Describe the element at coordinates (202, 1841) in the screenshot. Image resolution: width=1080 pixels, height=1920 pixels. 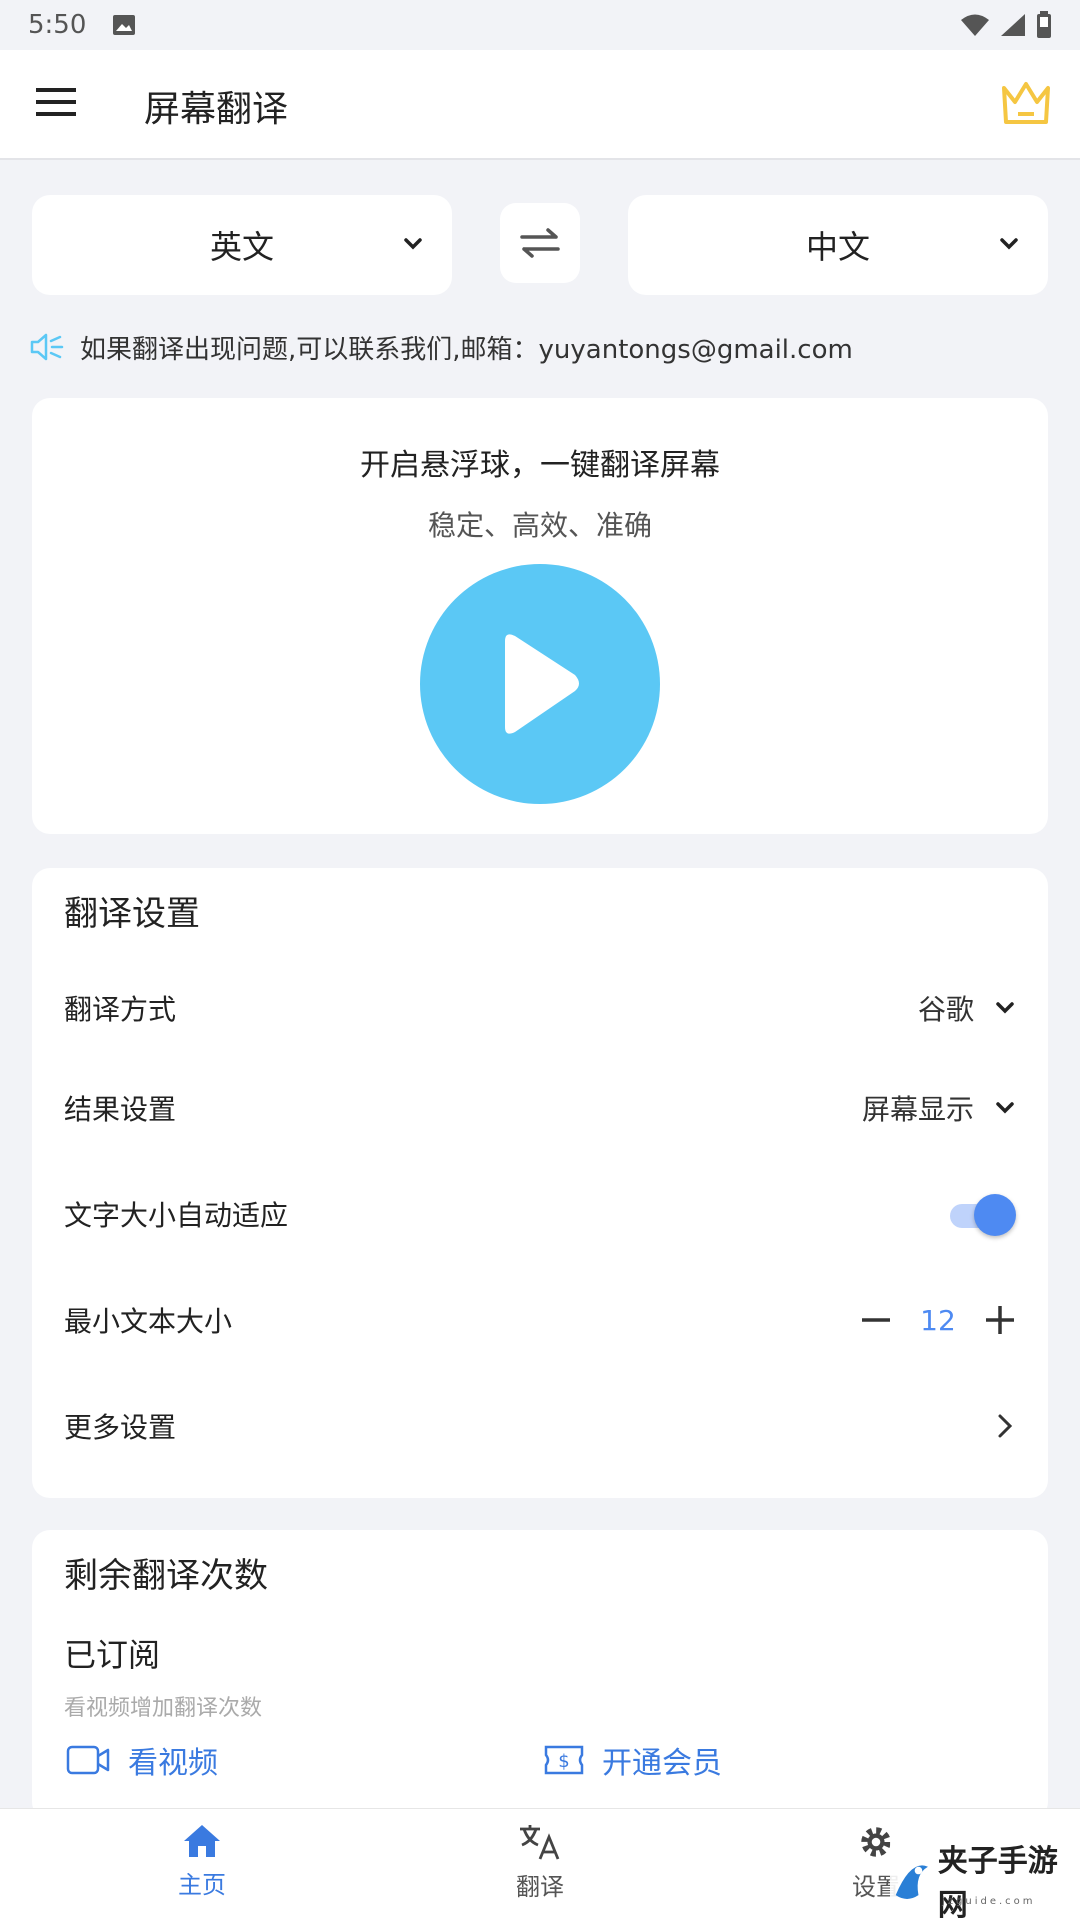
I see `home-icon` at that location.